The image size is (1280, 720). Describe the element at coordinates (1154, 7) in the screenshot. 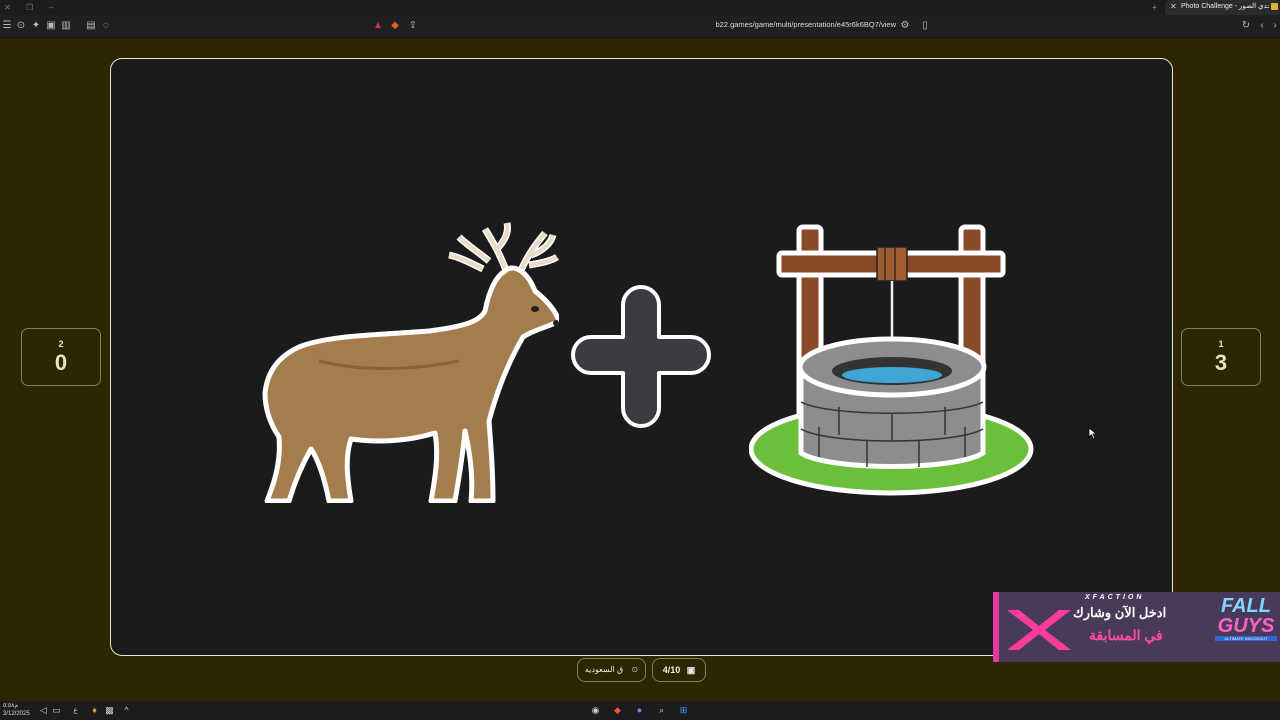

I see `new-tab-icon: +` at that location.